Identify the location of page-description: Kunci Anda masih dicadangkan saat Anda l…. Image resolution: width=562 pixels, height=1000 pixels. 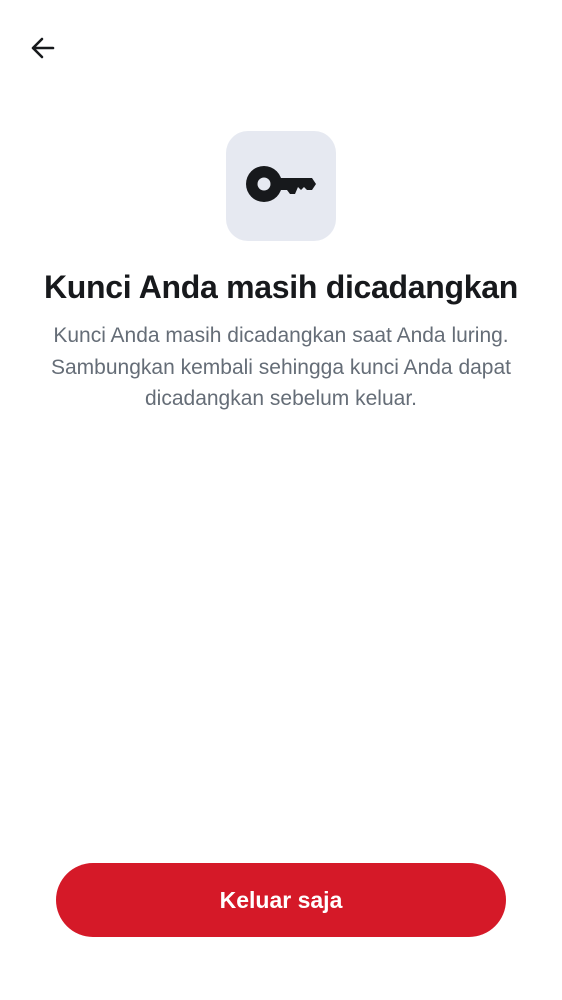
(281, 367).